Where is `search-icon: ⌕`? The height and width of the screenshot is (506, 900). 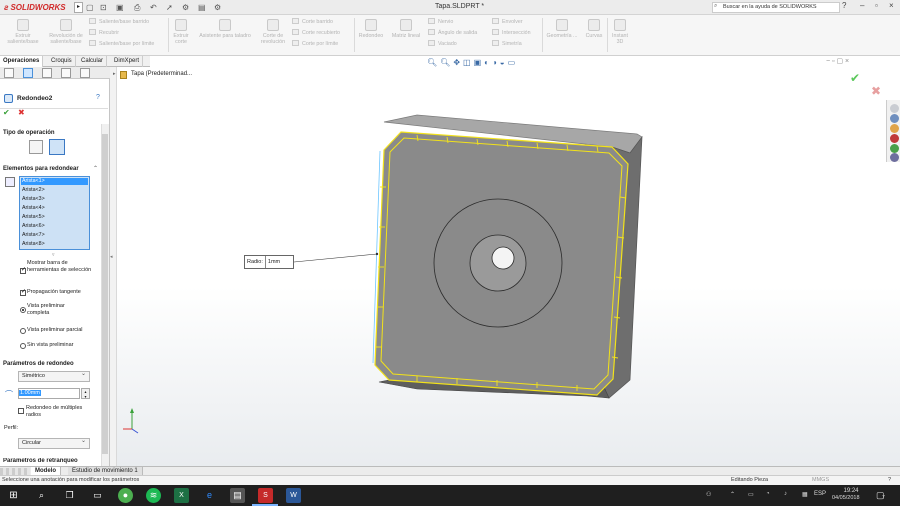
search-icon: ⌕ is located at coordinates (41, 495).